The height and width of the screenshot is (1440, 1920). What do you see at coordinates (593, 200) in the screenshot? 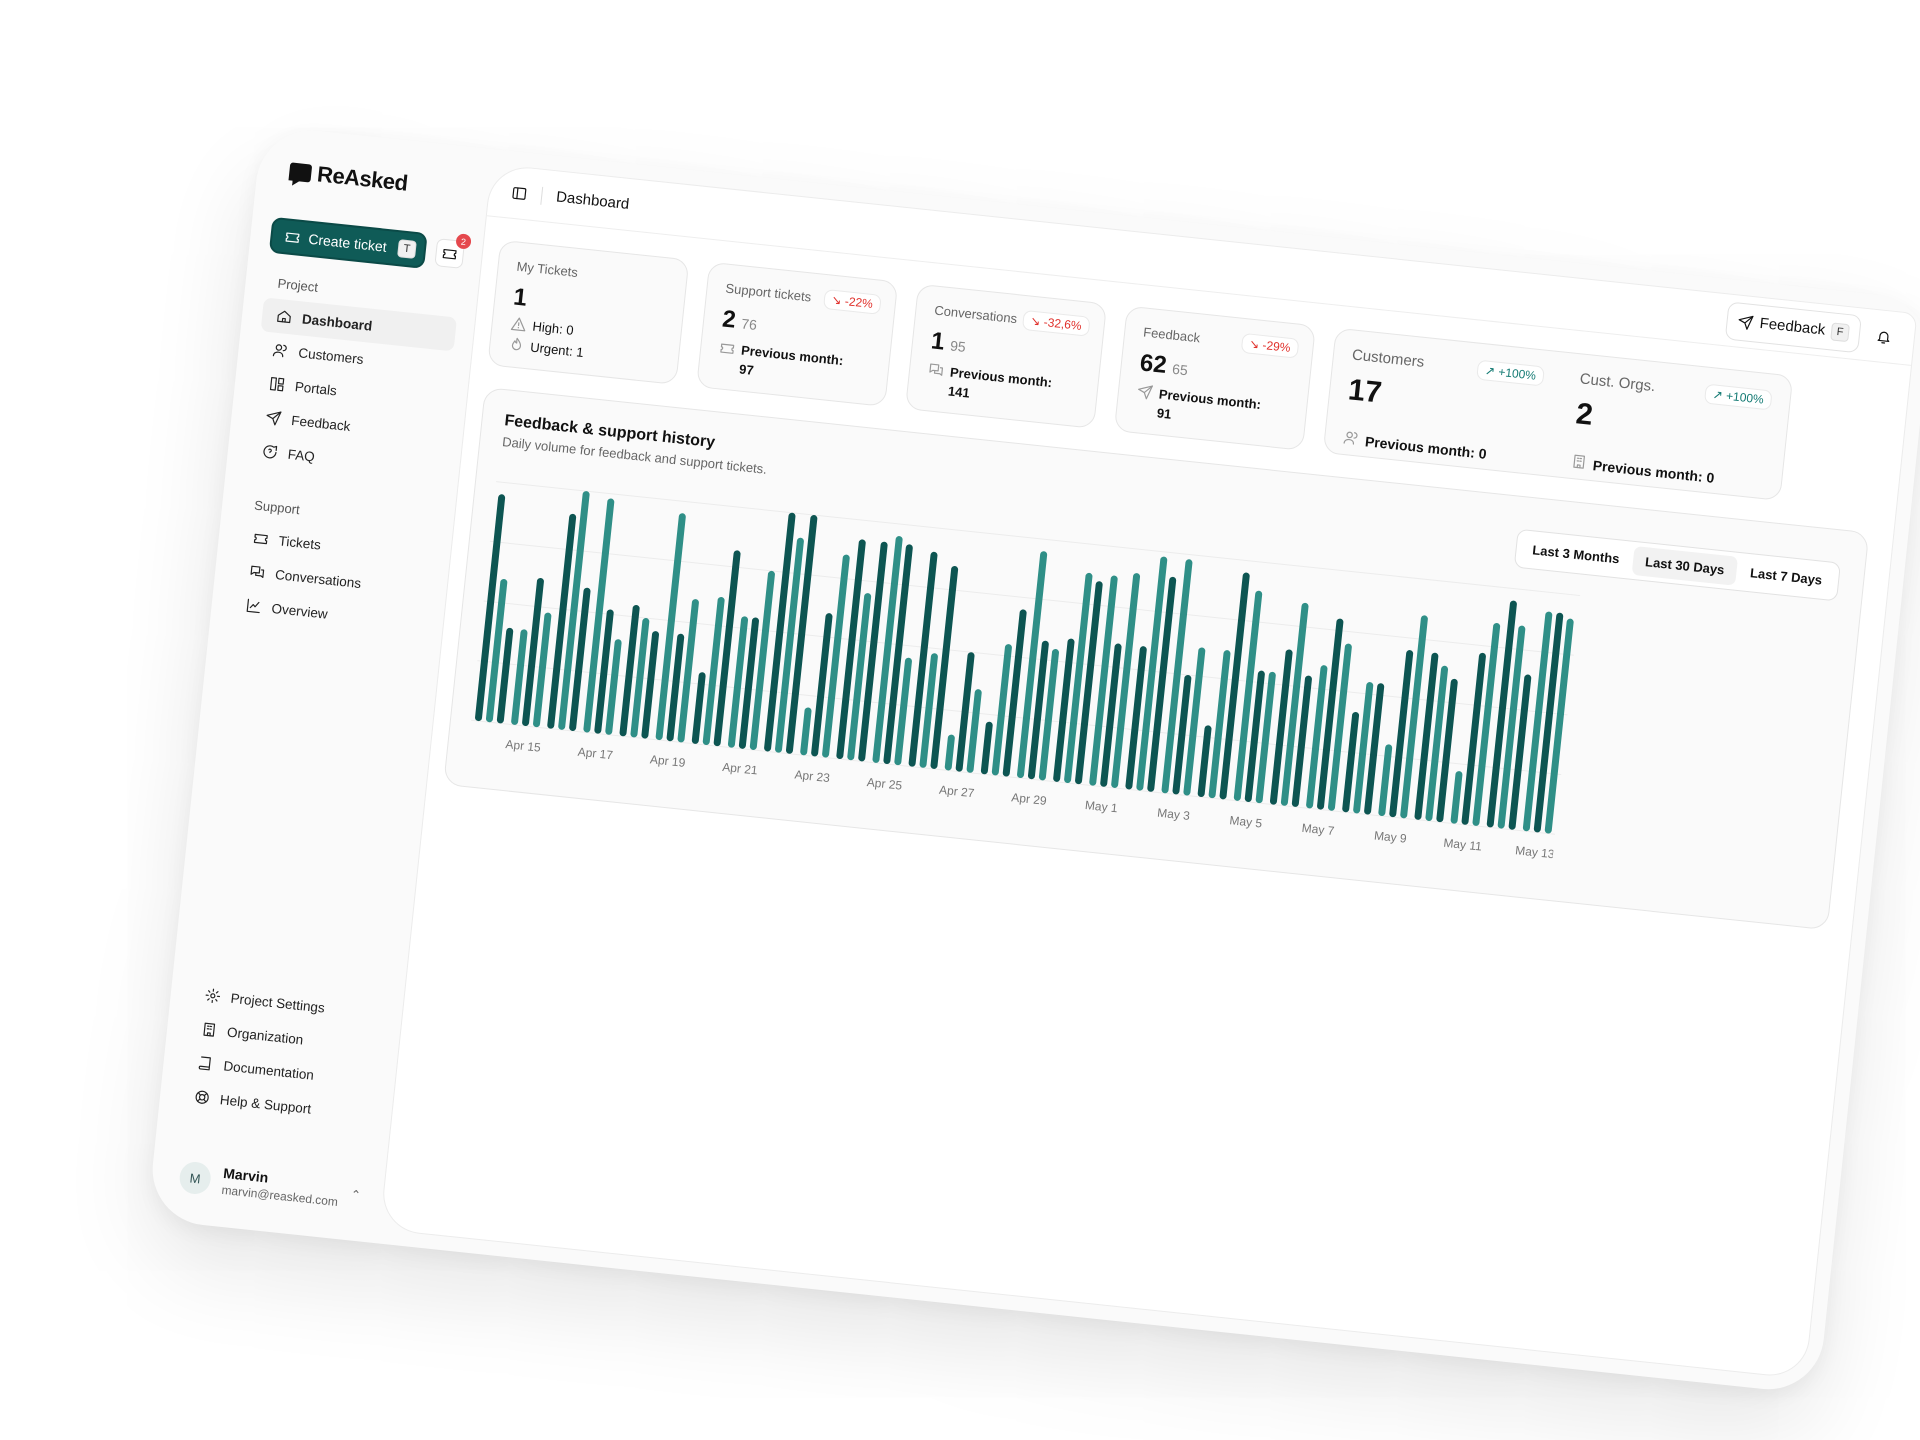
I see `page-title: Dashboard` at bounding box center [593, 200].